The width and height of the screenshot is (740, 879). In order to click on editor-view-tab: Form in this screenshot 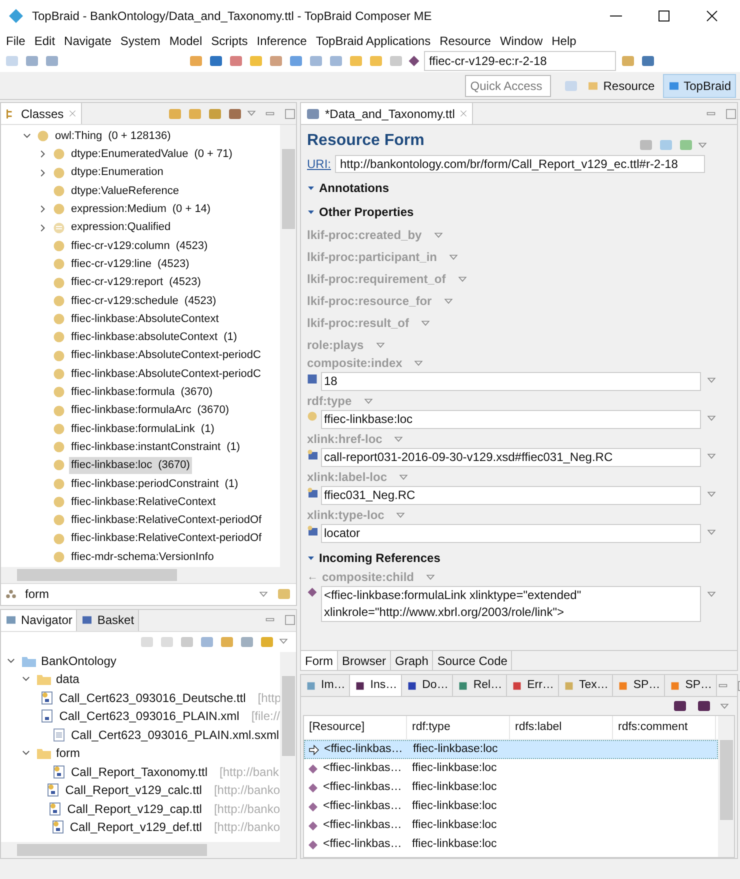, I will do `click(319, 660)`.